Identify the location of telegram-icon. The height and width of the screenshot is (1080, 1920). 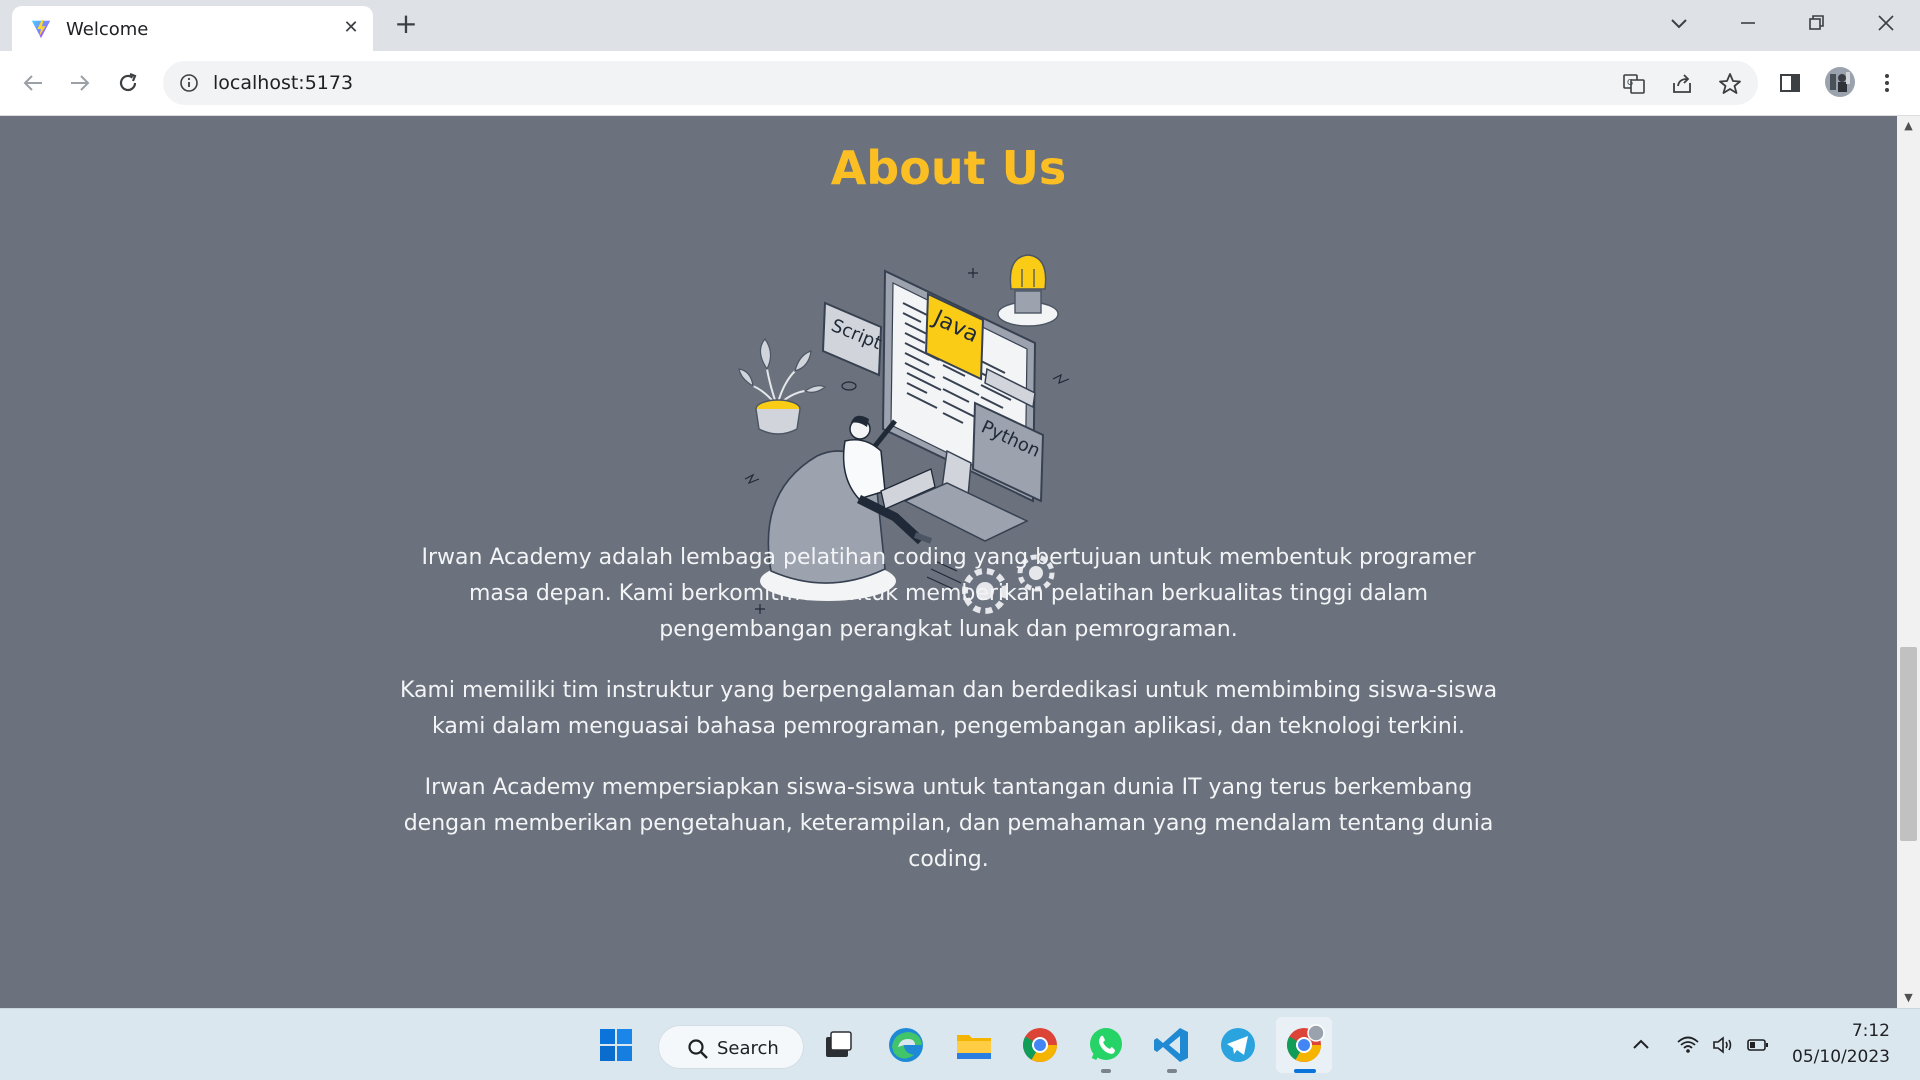
(1238, 1045).